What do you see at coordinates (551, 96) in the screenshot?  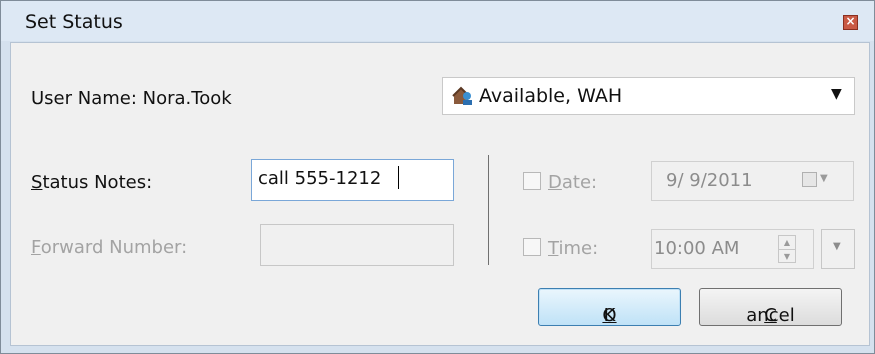 I see `status-selected-value: Available, WAH` at bounding box center [551, 96].